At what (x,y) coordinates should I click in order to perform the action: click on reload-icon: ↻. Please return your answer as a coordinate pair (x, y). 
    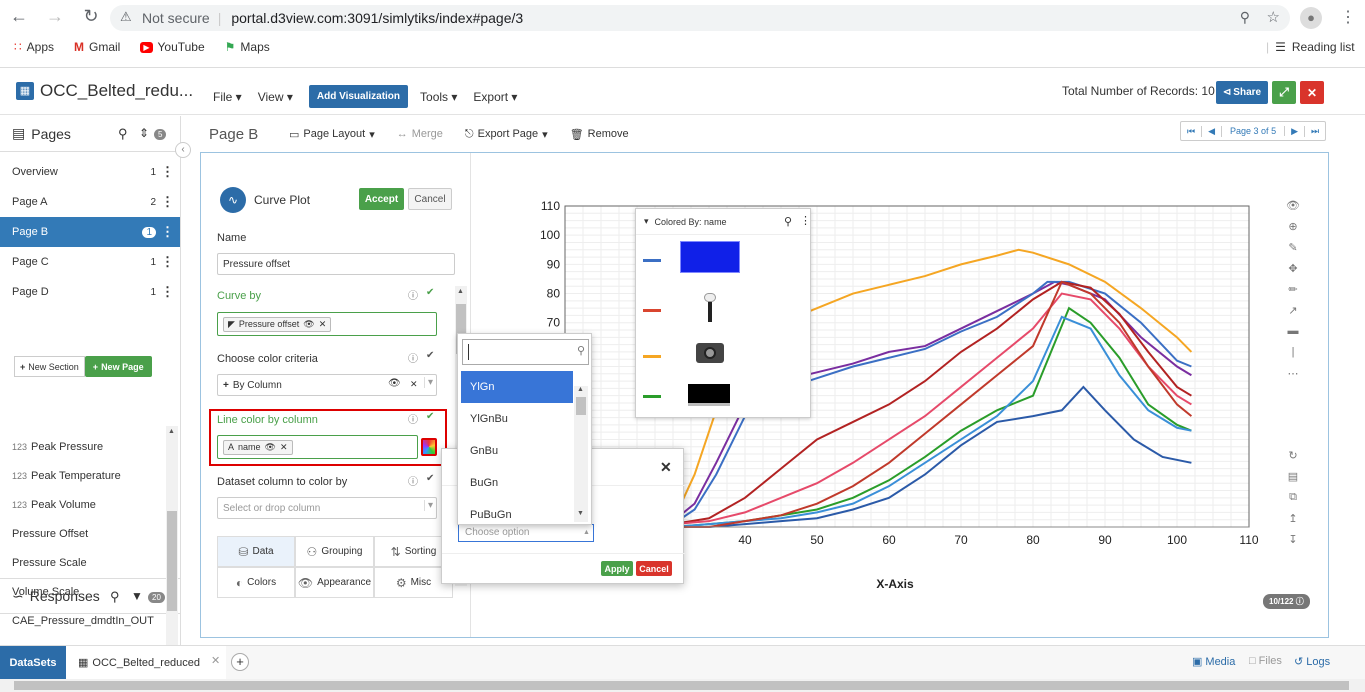
    Looking at the image, I should click on (91, 16).